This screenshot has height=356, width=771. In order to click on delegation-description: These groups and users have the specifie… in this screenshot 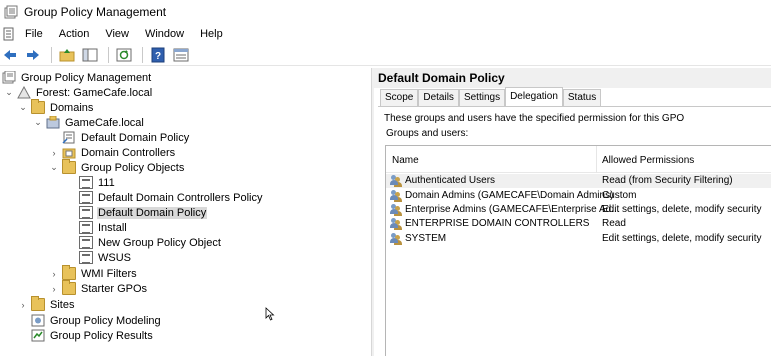, I will do `click(534, 118)`.